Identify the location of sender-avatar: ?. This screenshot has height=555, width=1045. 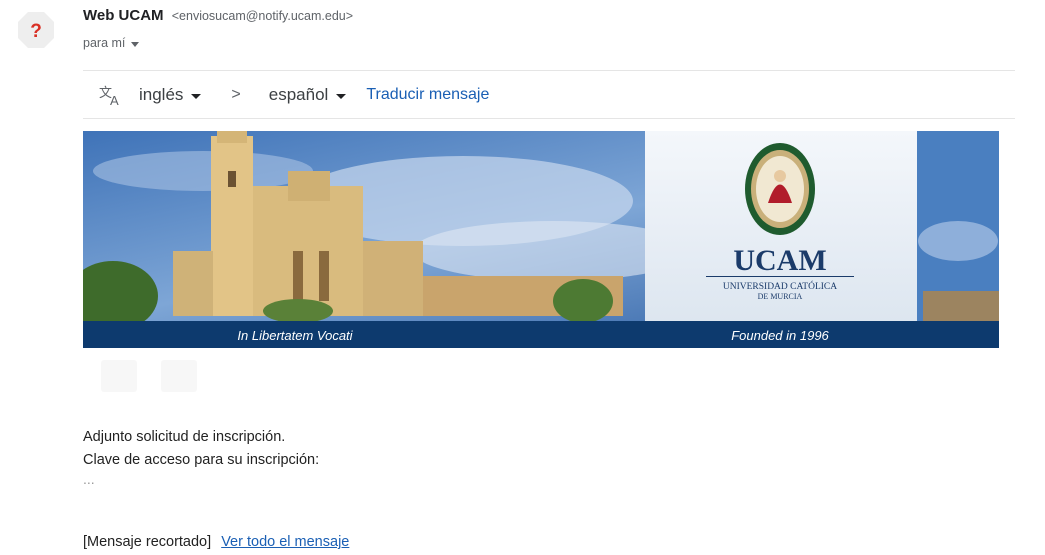
(36, 30).